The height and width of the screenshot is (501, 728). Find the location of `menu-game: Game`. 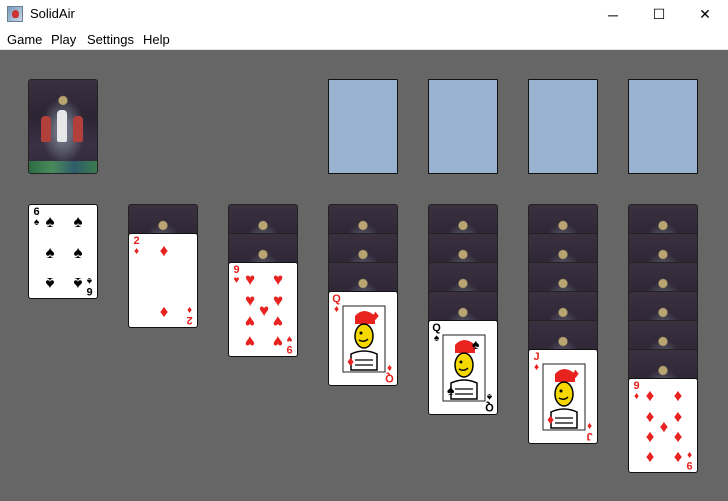

menu-game: Game is located at coordinates (24, 39).